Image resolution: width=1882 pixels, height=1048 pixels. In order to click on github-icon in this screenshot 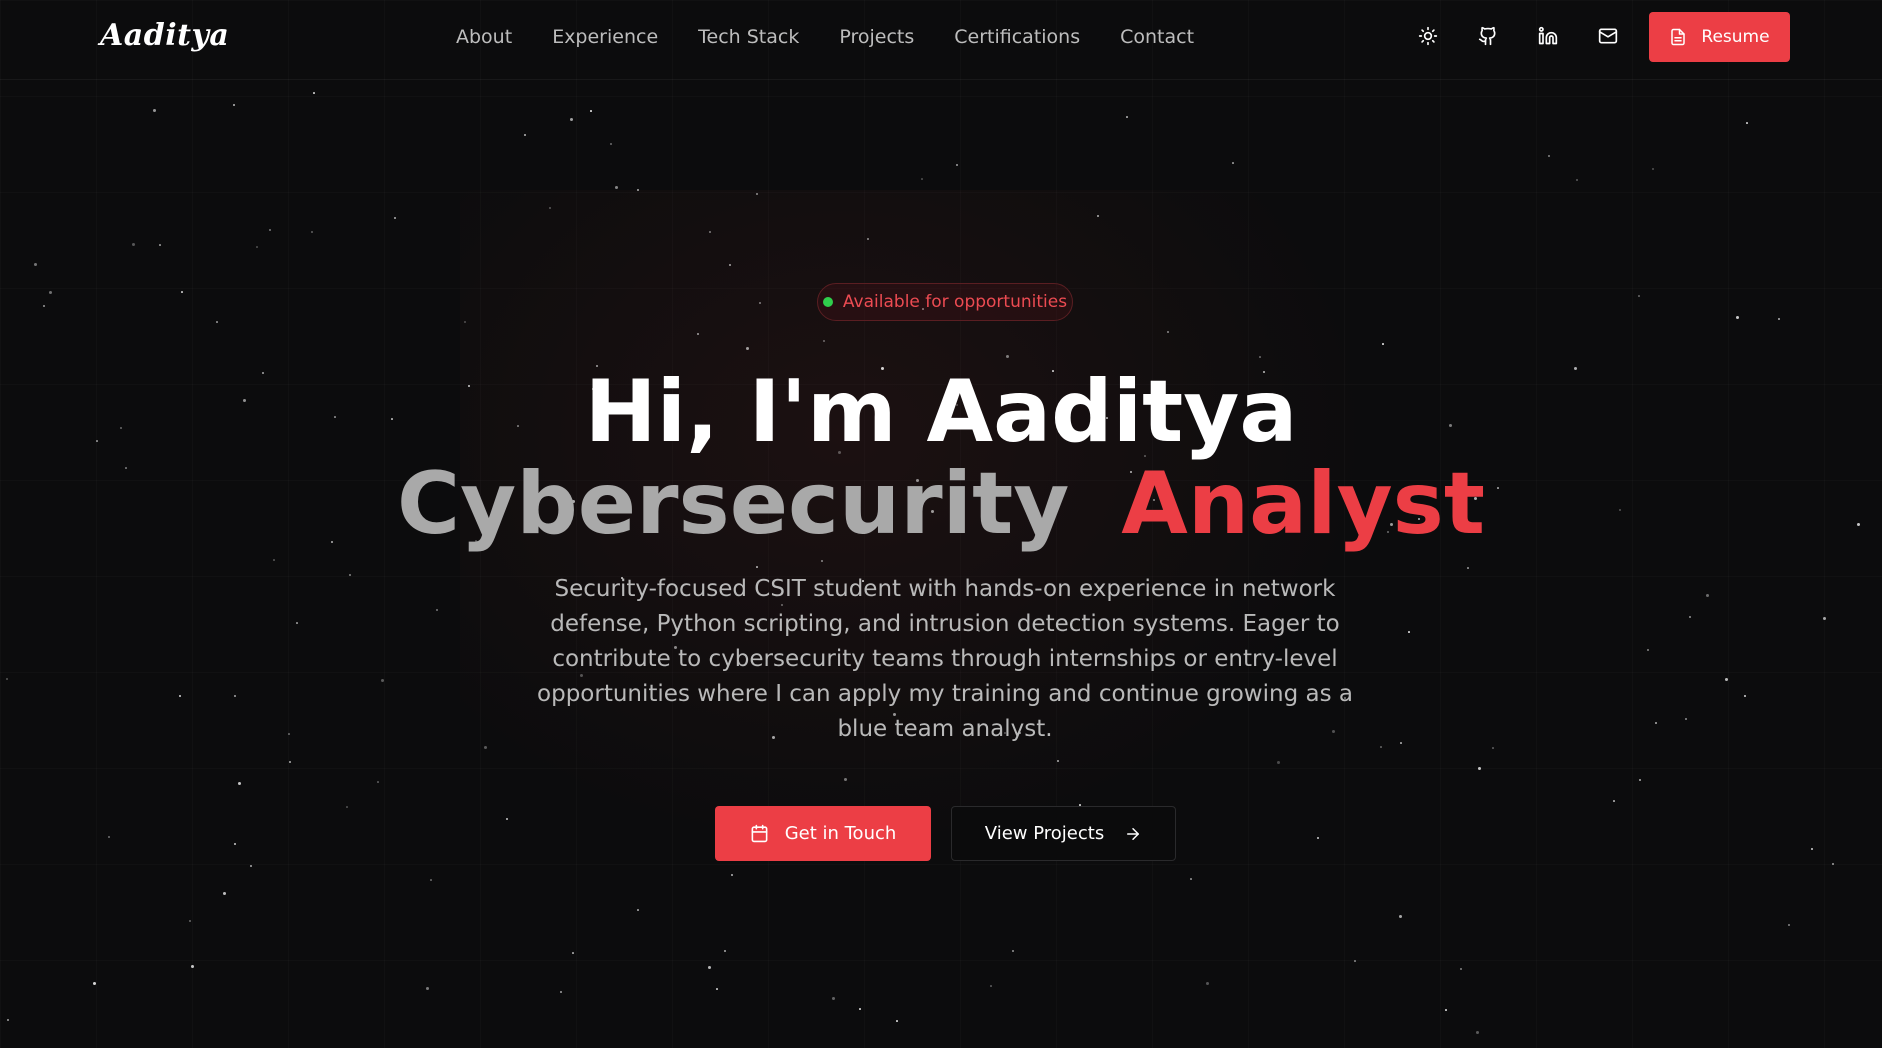, I will do `click(1487, 36)`.